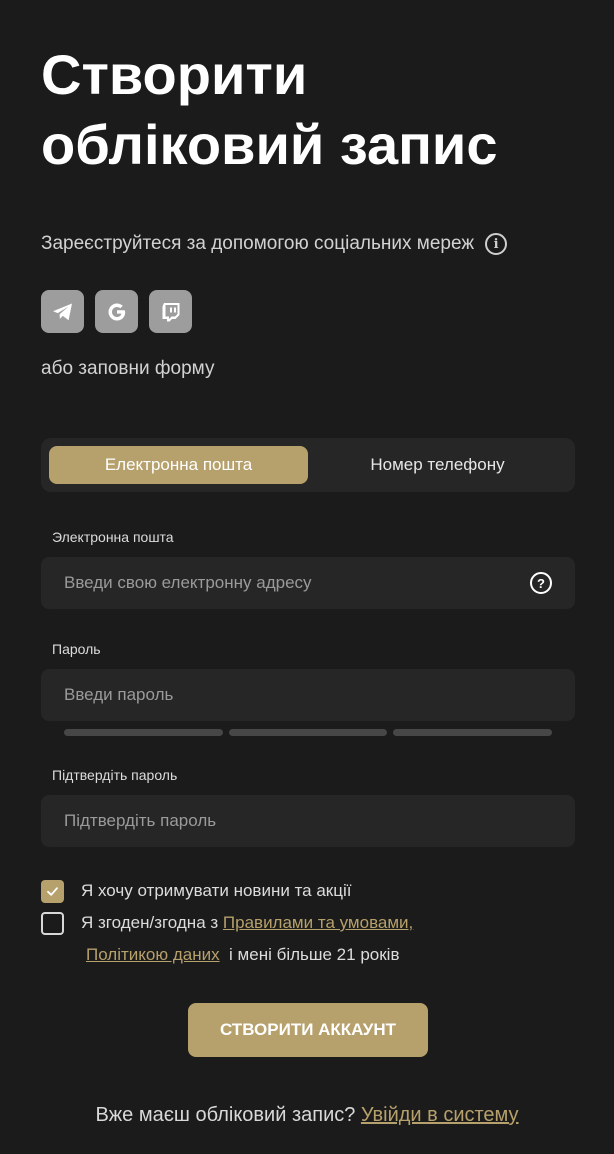  I want to click on password-strength-meter, so click(308, 732).